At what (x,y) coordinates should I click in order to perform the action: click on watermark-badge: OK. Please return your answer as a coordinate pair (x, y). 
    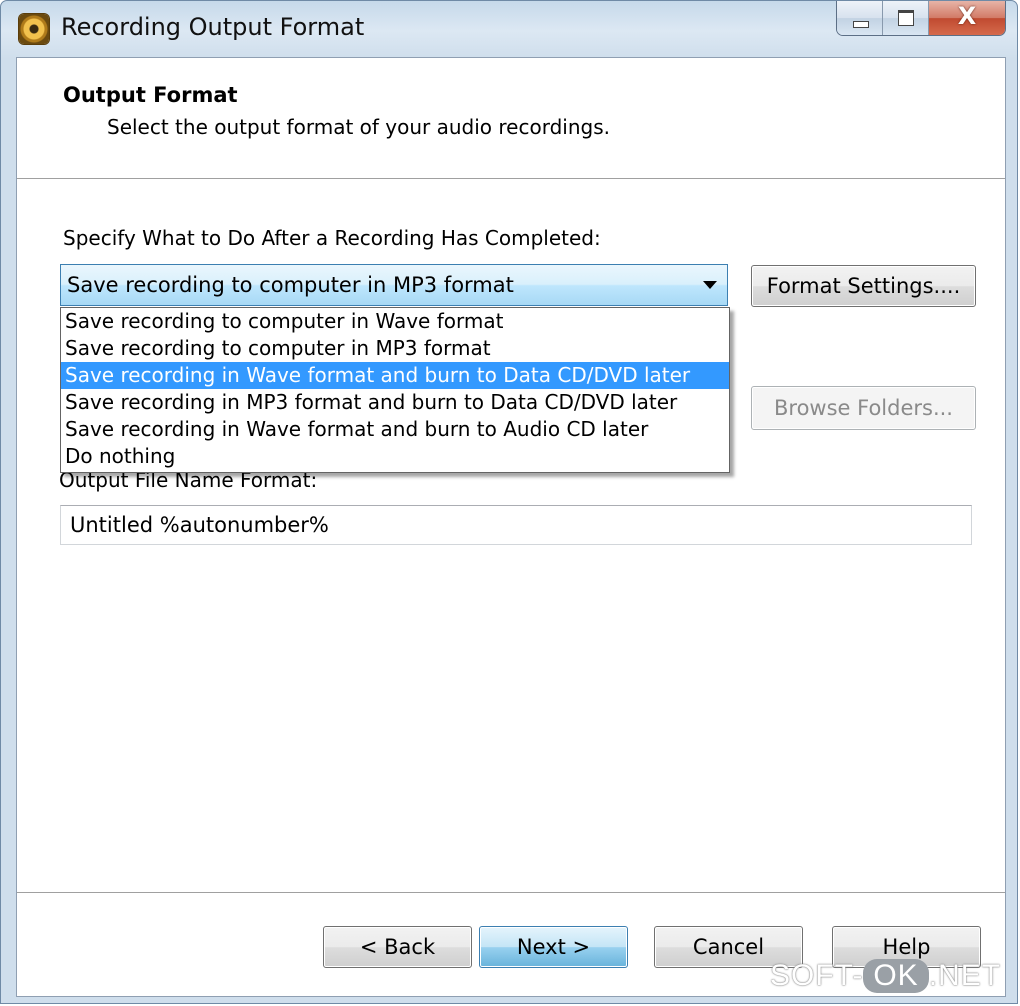
    Looking at the image, I should click on (896, 976).